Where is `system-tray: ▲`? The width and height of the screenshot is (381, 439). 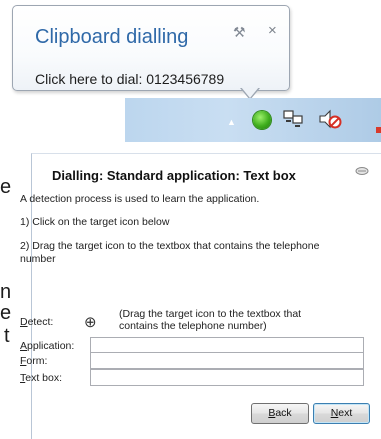 system-tray: ▲ is located at coordinates (253, 120).